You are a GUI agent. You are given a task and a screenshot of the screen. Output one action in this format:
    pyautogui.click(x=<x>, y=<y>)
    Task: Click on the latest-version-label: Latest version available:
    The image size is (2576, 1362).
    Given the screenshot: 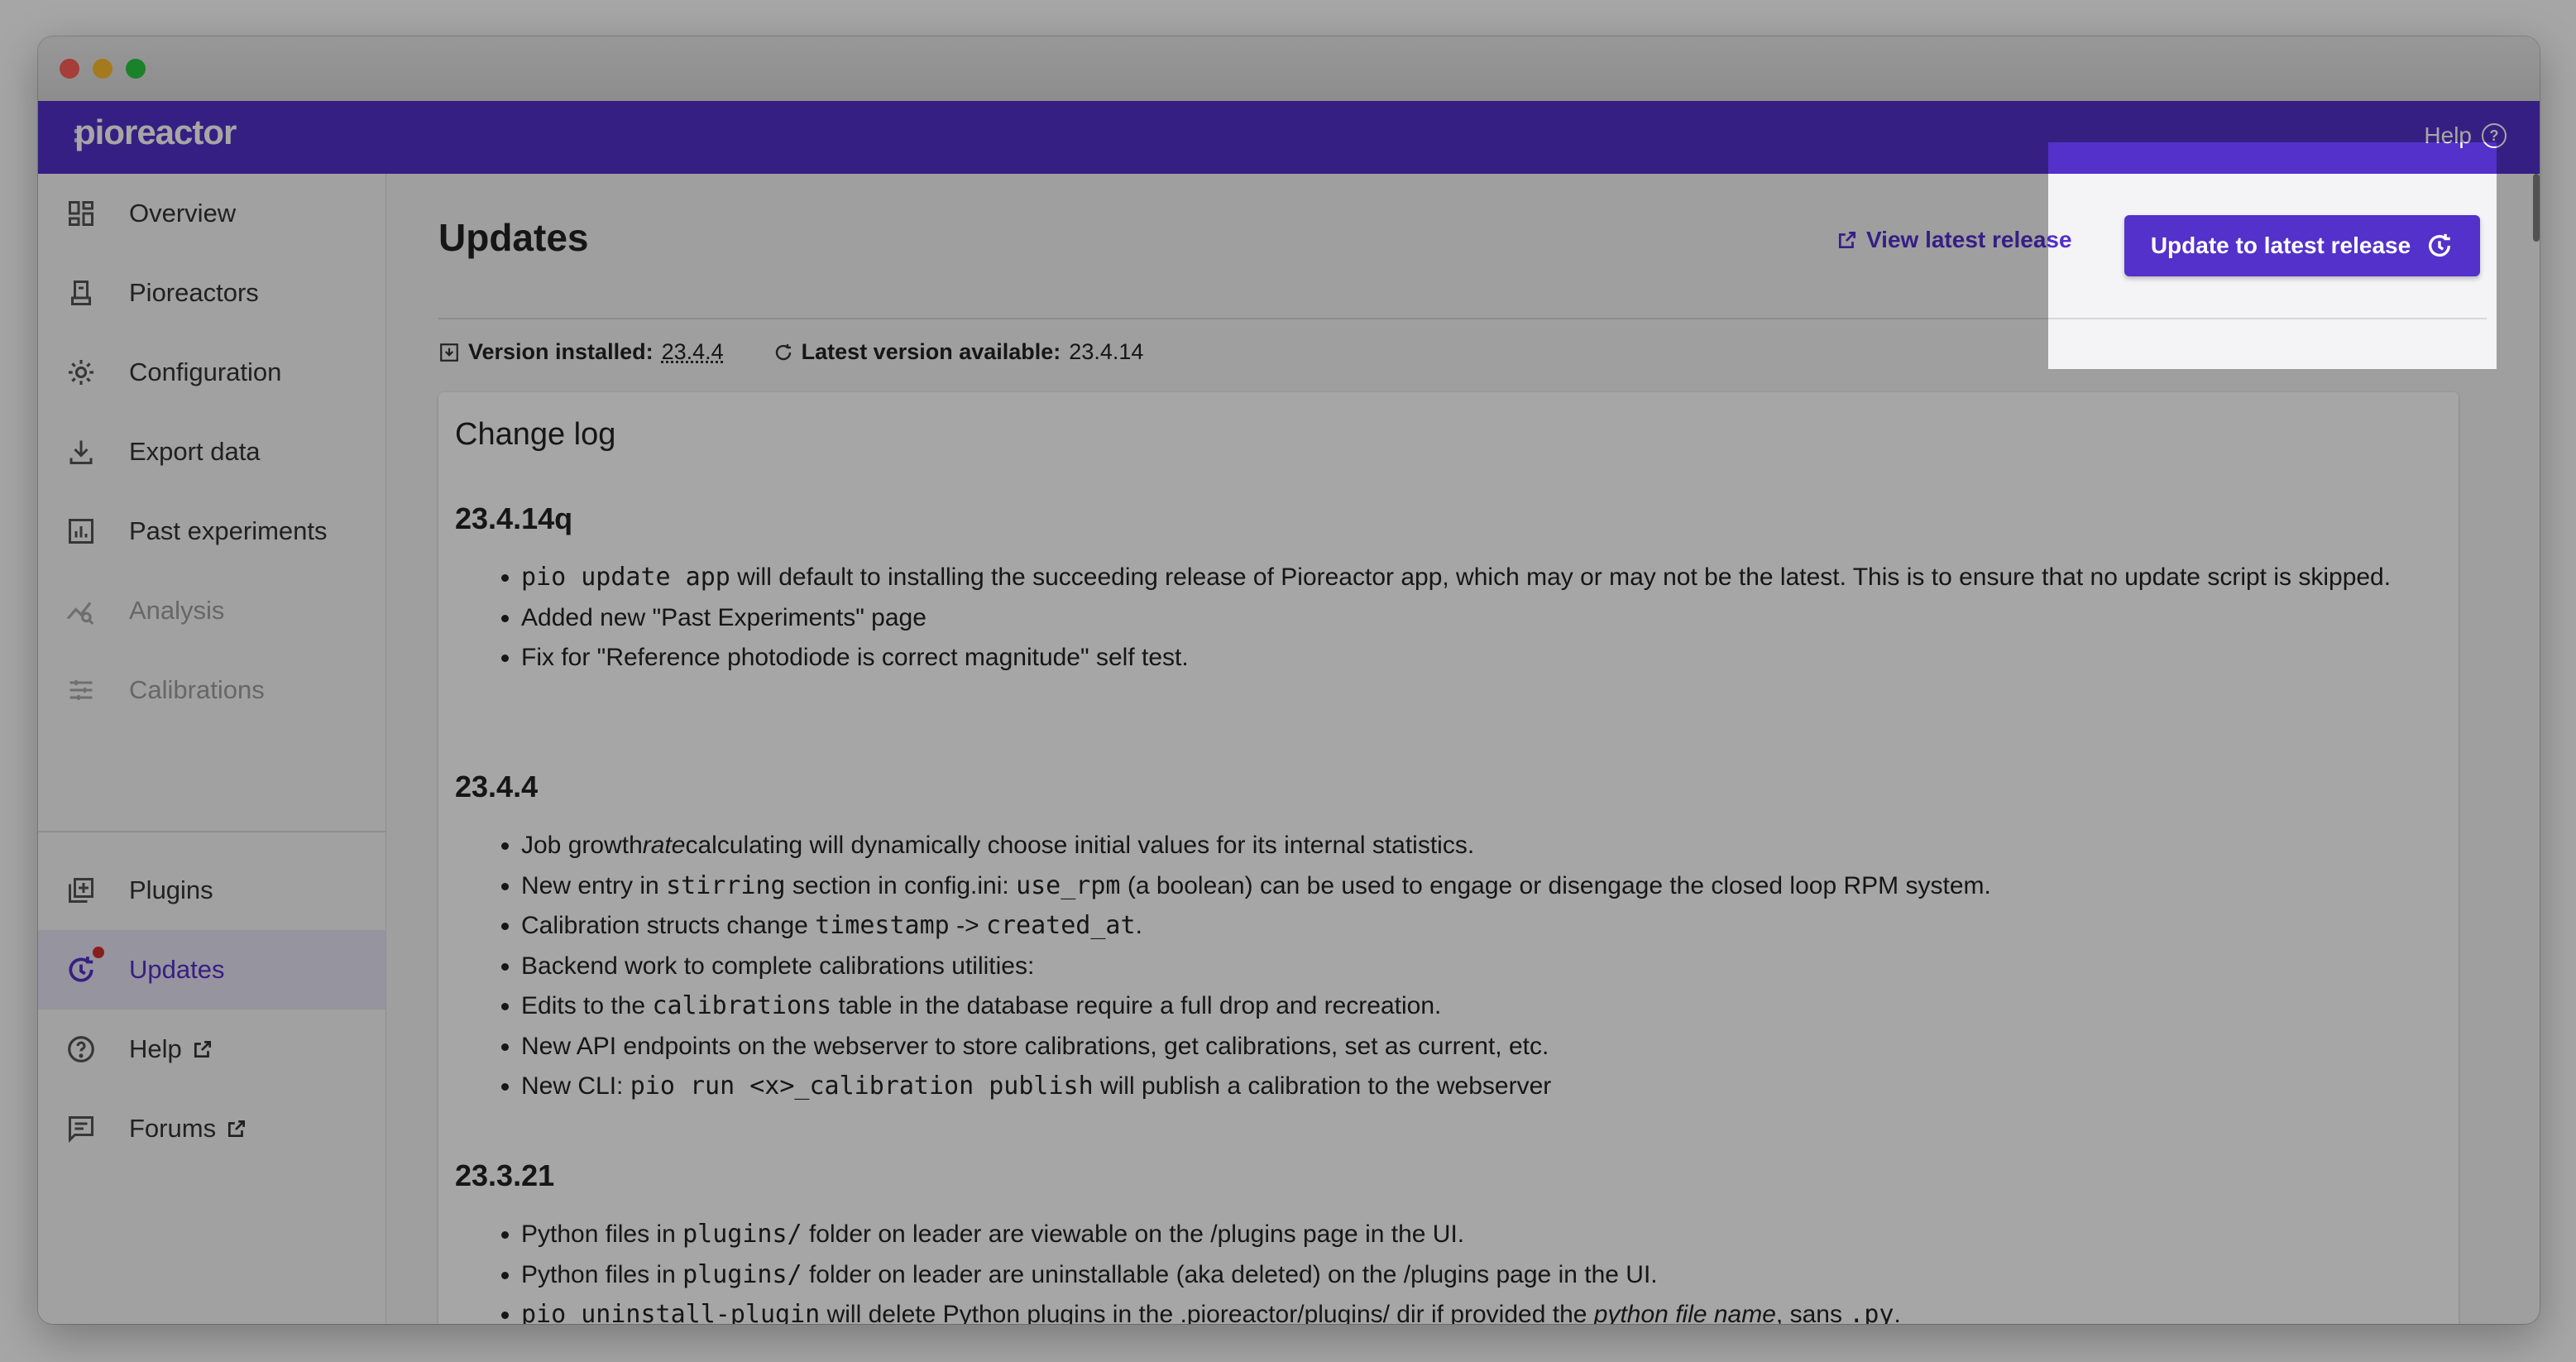 What is the action you would take?
    pyautogui.click(x=931, y=351)
    